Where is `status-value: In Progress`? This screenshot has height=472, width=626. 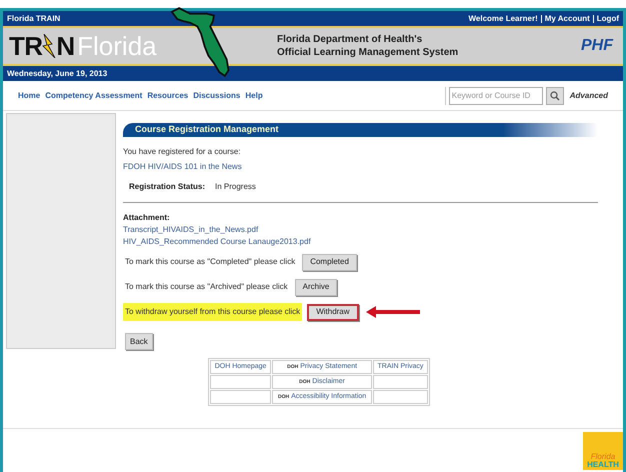
status-value: In Progress is located at coordinates (235, 187).